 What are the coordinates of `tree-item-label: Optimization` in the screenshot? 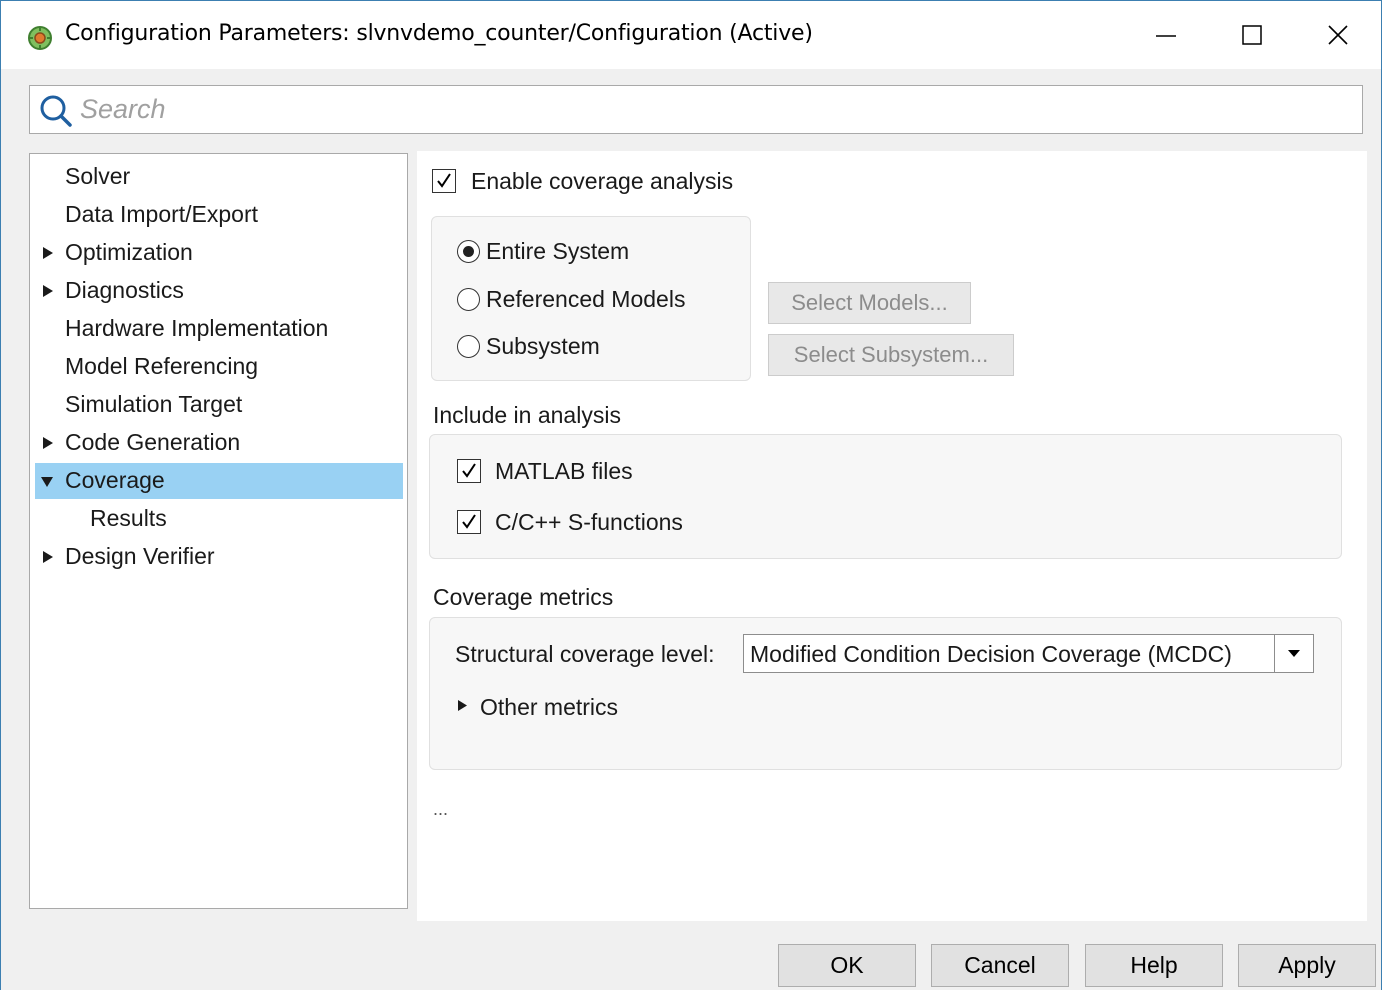 It's located at (129, 252).